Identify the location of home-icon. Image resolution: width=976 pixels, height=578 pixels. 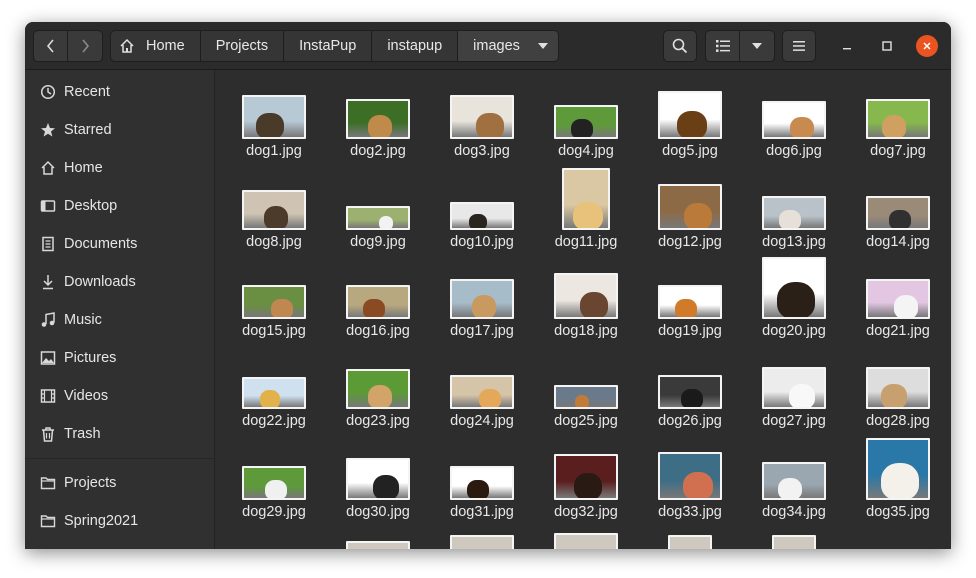
(127, 46).